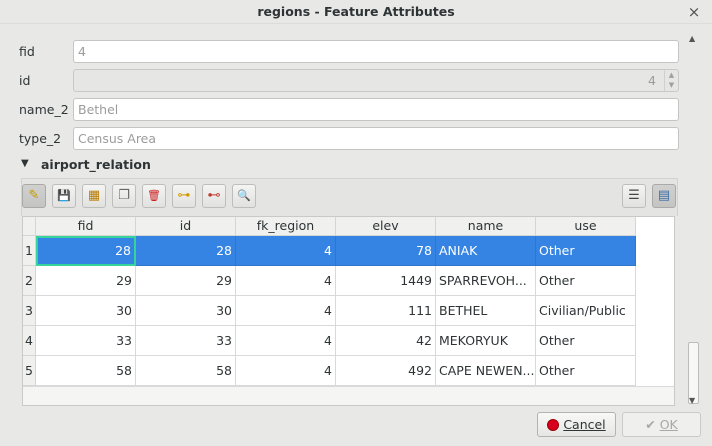 This screenshot has height=446, width=712. I want to click on fid-label: fid, so click(27, 51).